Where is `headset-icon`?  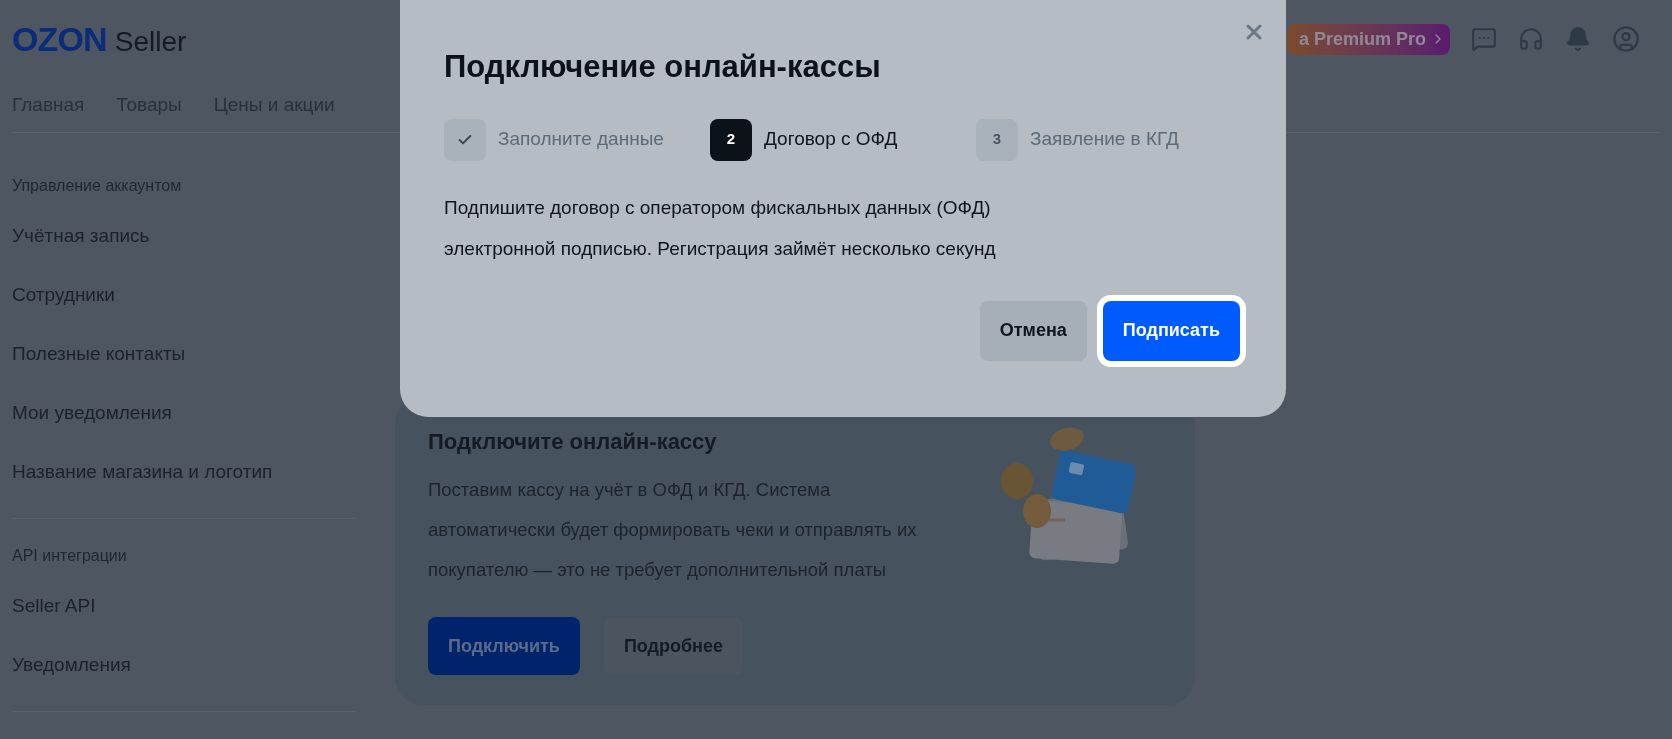 headset-icon is located at coordinates (1531, 39).